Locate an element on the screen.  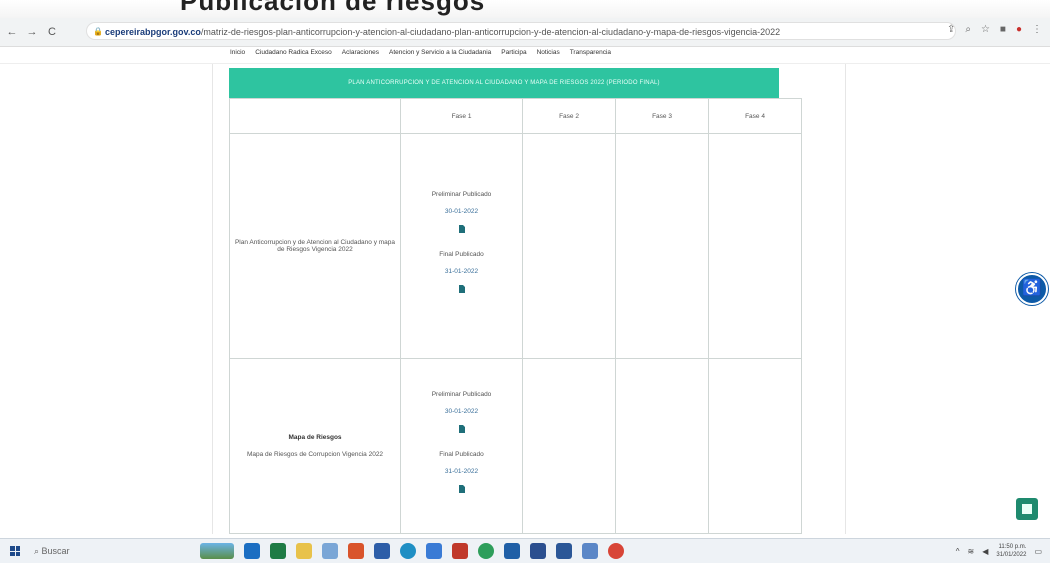
accessibility-icon: ♿ is located at coordinates (1032, 289).